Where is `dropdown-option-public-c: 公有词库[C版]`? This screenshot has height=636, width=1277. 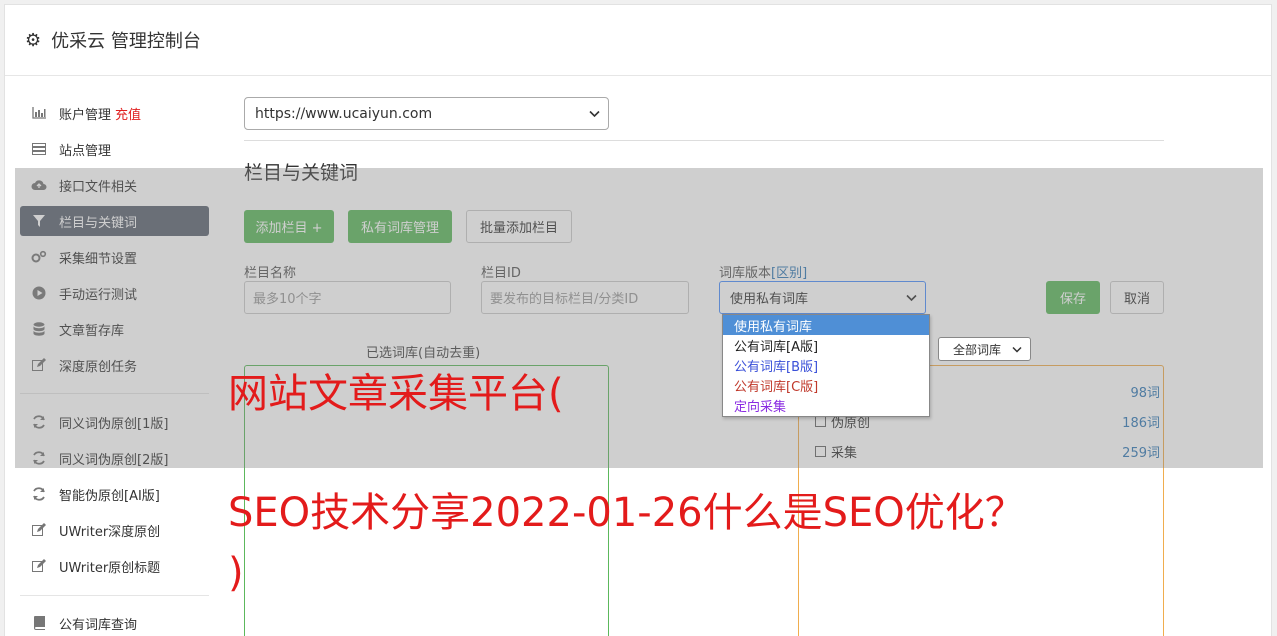 dropdown-option-public-c: 公有词库[C版] is located at coordinates (826, 385).